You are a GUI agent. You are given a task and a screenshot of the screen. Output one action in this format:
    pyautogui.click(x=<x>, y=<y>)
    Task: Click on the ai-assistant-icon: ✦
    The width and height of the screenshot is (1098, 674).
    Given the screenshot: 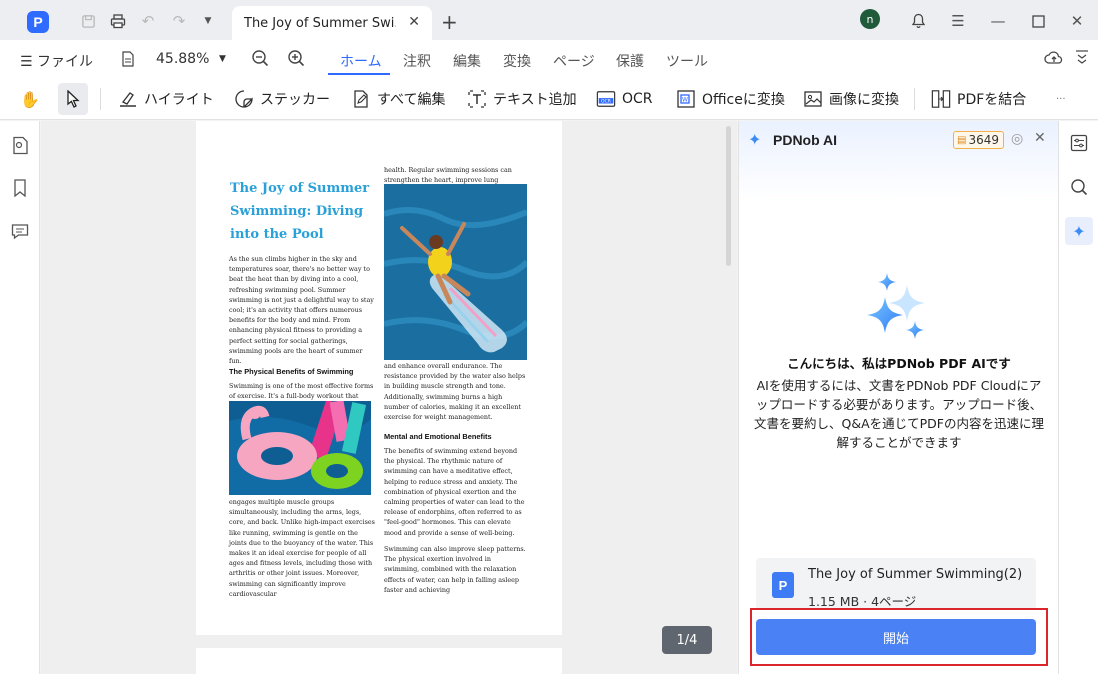 What is the action you would take?
    pyautogui.click(x=1079, y=231)
    